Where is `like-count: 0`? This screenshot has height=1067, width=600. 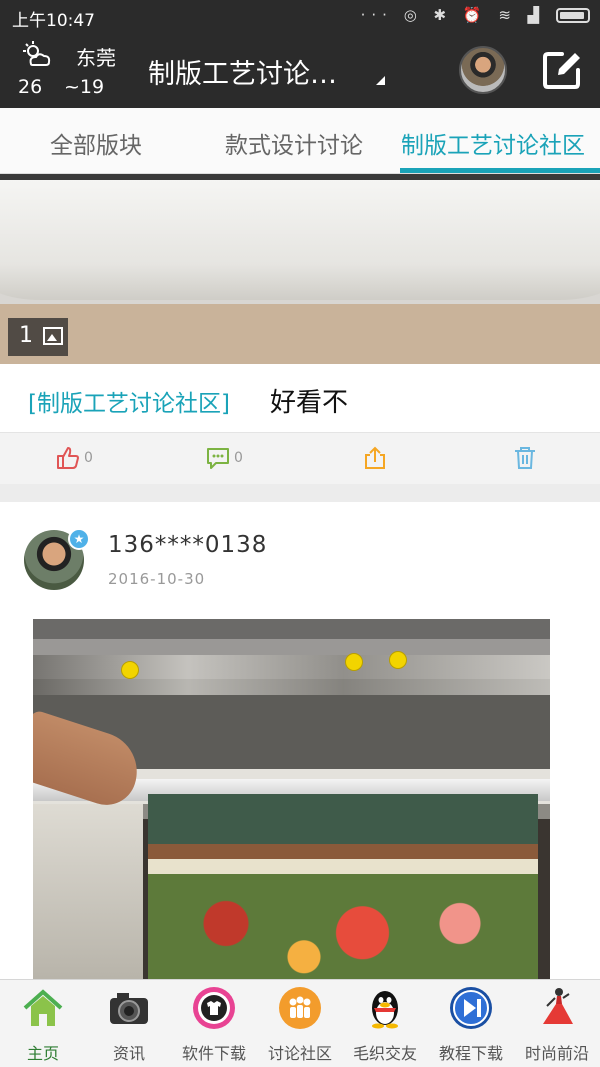 like-count: 0 is located at coordinates (88, 458).